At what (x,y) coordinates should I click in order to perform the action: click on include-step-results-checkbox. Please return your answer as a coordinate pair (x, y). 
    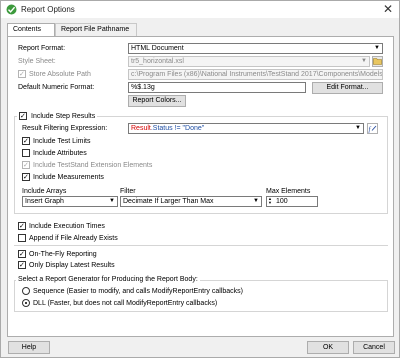
    Looking at the image, I should click on (23, 116).